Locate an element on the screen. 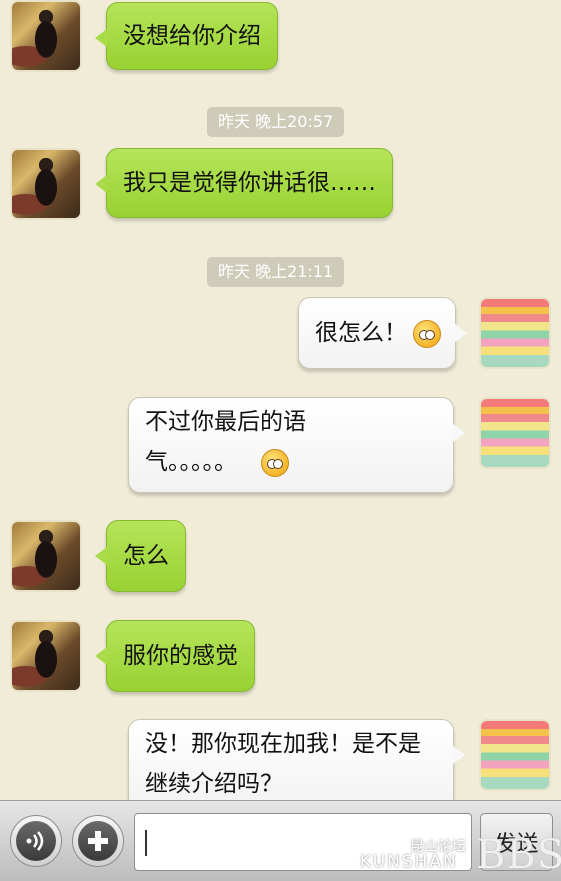 The height and width of the screenshot is (881, 561). voice-waves-icon is located at coordinates (36, 841).